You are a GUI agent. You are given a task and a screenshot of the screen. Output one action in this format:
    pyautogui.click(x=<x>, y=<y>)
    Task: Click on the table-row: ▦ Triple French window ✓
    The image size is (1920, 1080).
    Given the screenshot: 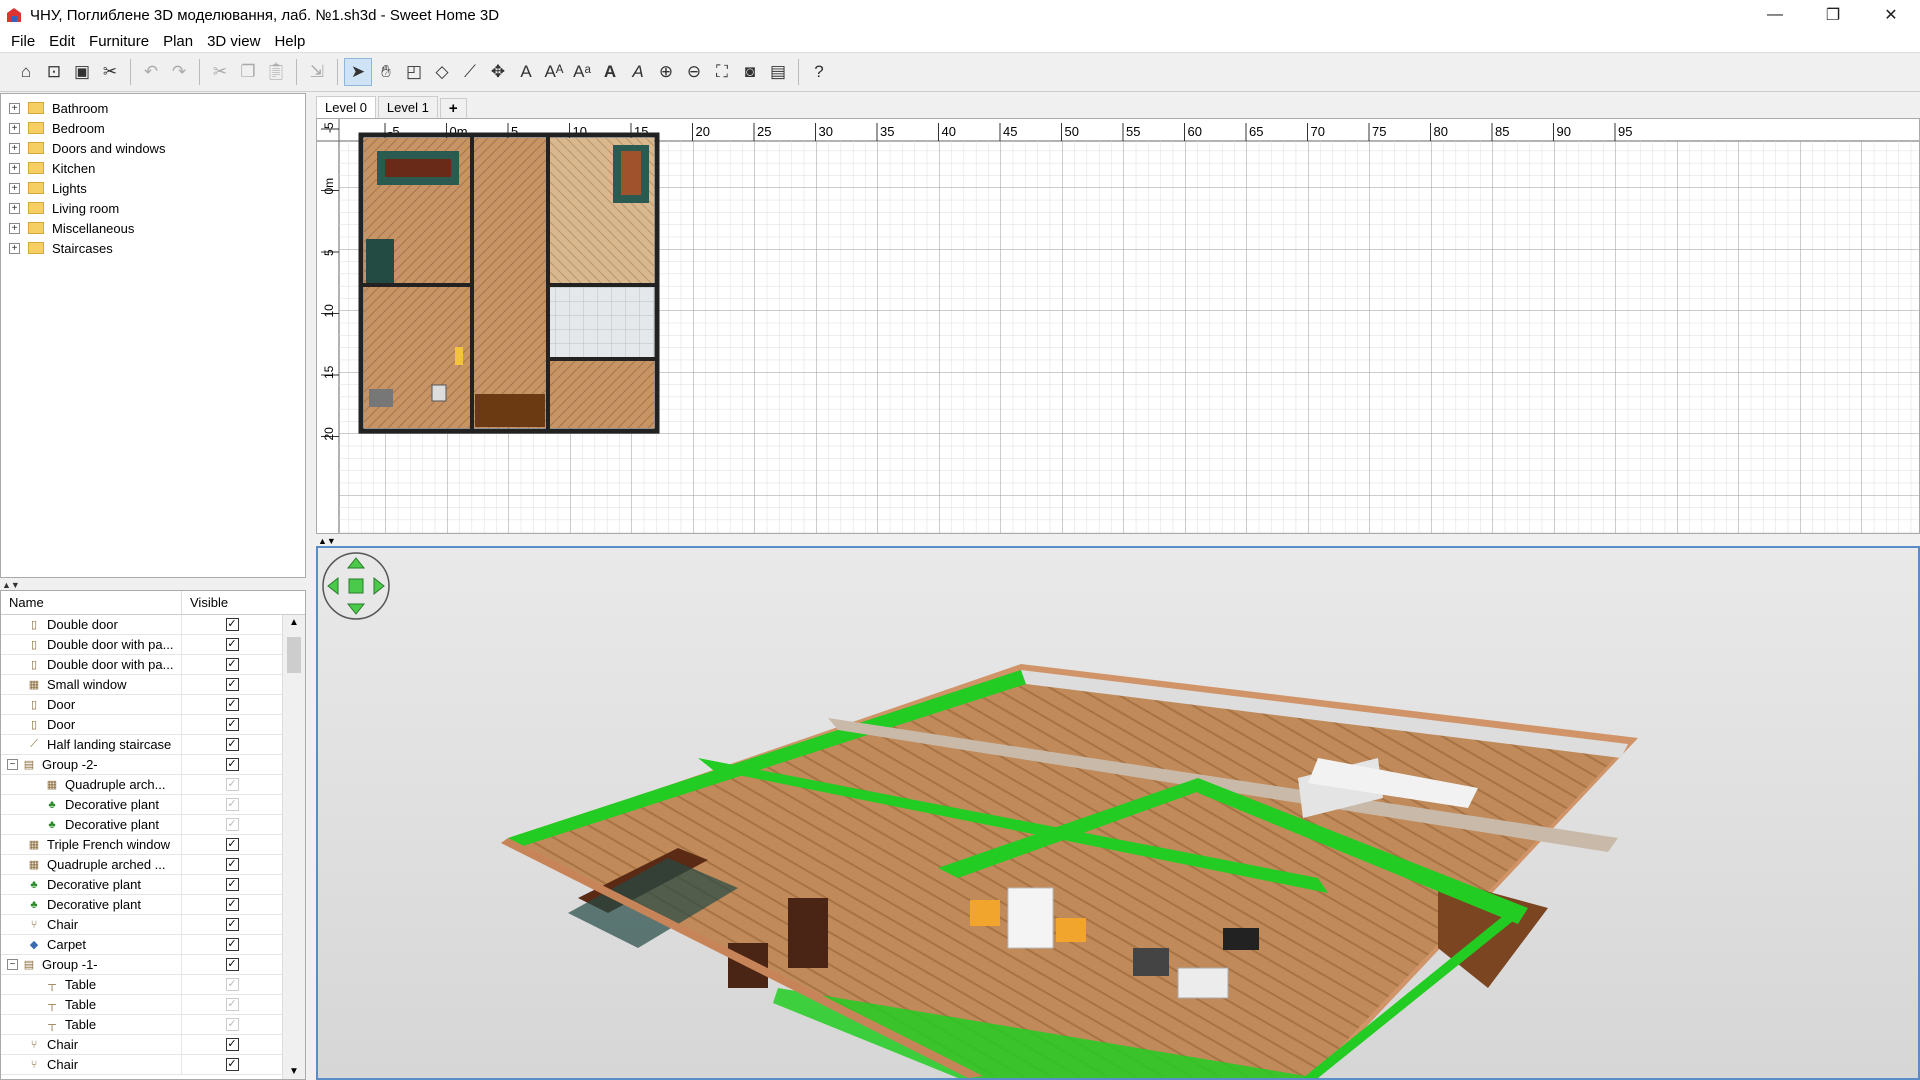 What is the action you would take?
    pyautogui.click(x=153, y=844)
    